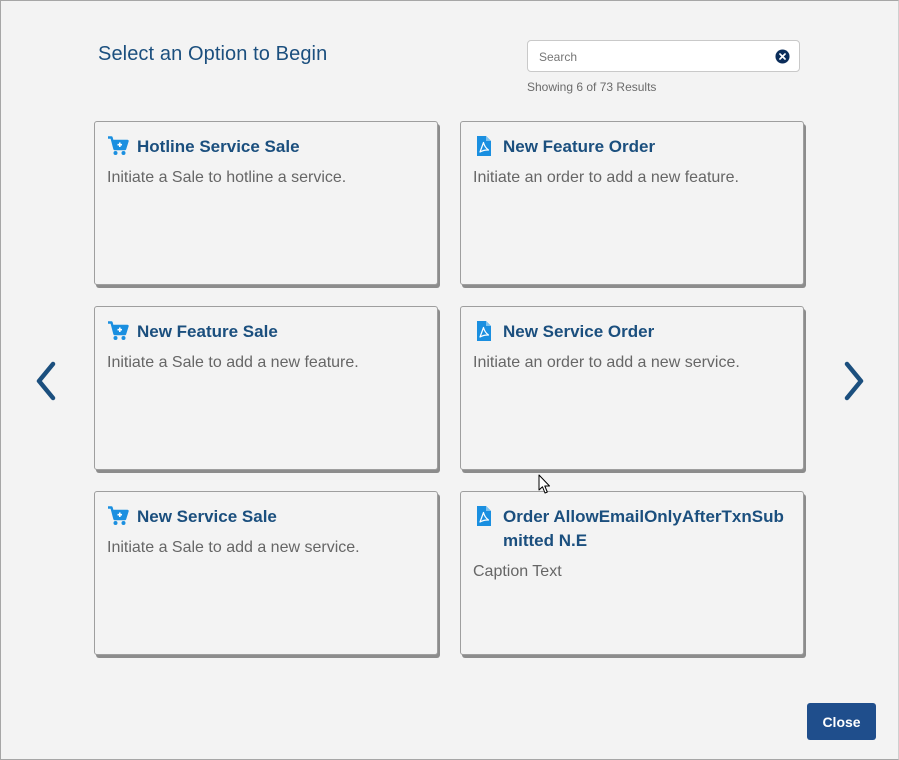 This screenshot has width=899, height=760. What do you see at coordinates (606, 177) in the screenshot?
I see `card-description: Initiate an order to add a new feature.` at bounding box center [606, 177].